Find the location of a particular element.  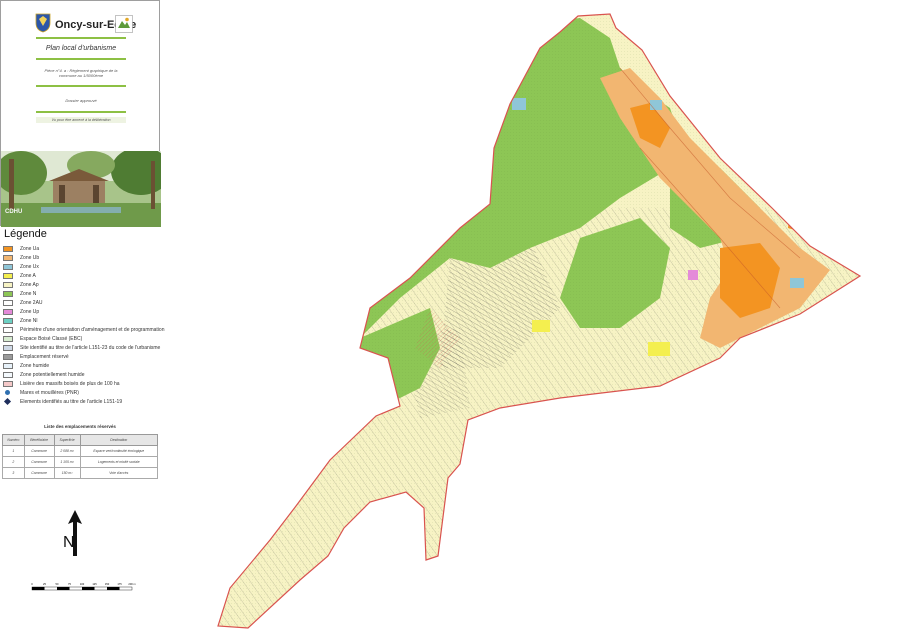

legend-label: Zone Up is located at coordinates (30, 312).